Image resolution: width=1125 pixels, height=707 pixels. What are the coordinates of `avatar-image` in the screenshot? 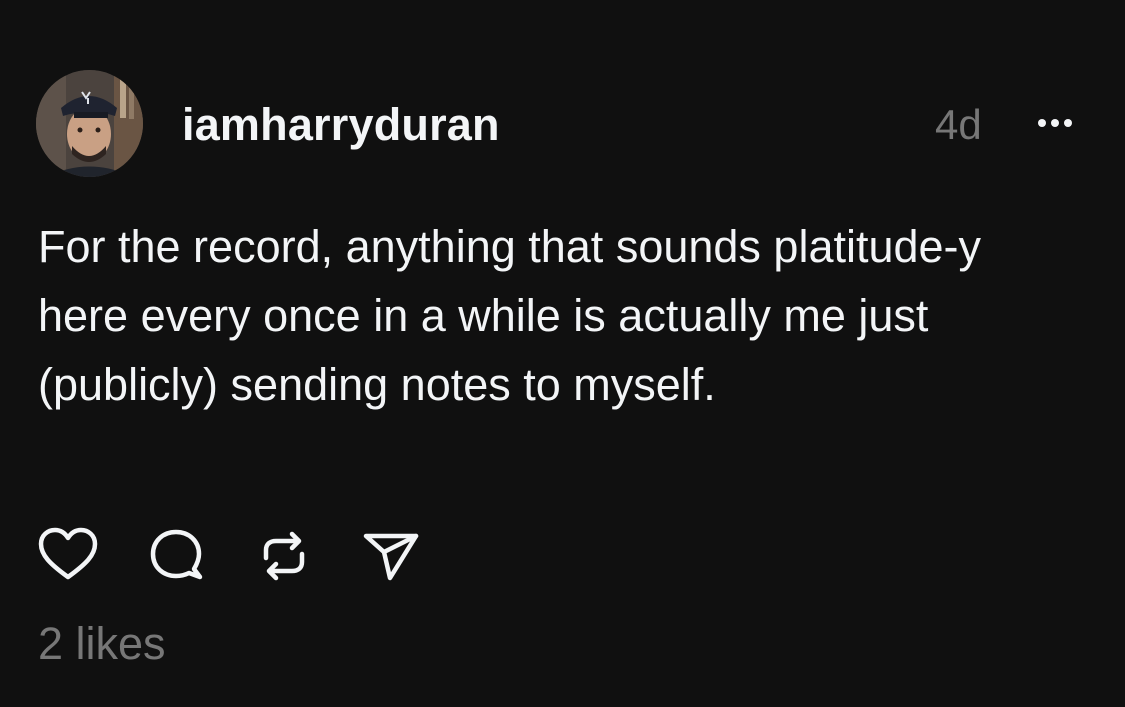 It's located at (89, 123).